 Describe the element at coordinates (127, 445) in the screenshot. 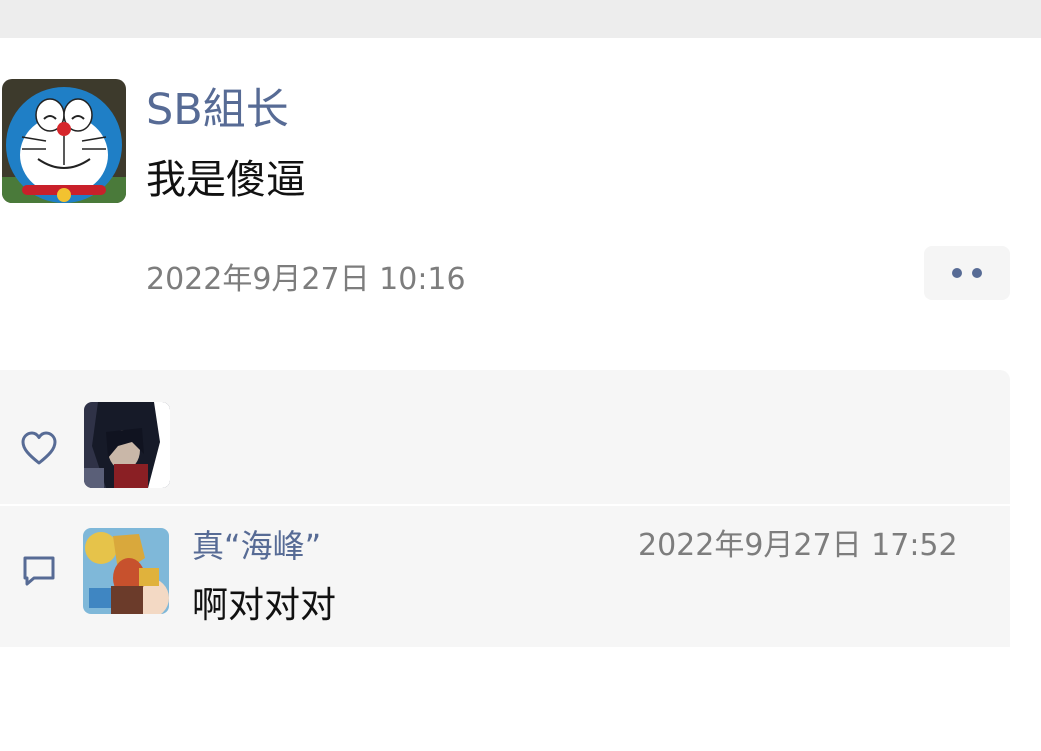

I see `liker-avatar` at that location.